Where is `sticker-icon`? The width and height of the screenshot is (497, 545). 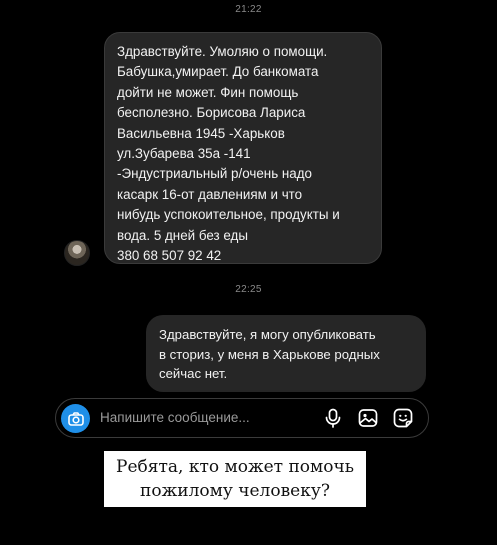 sticker-icon is located at coordinates (403, 418).